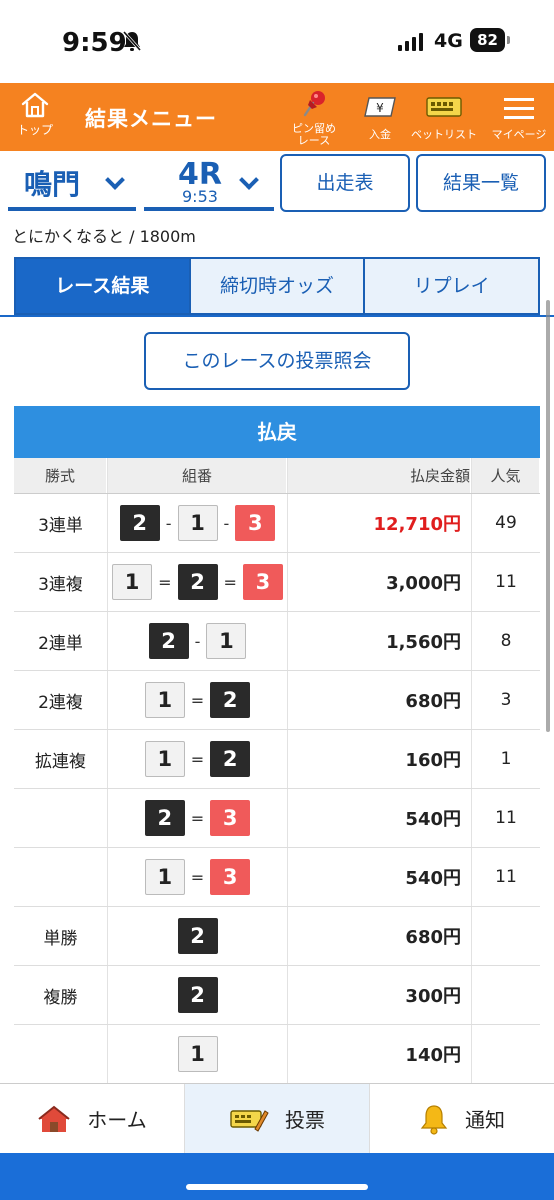  I want to click on combo-cell: 1, so click(197, 1054).